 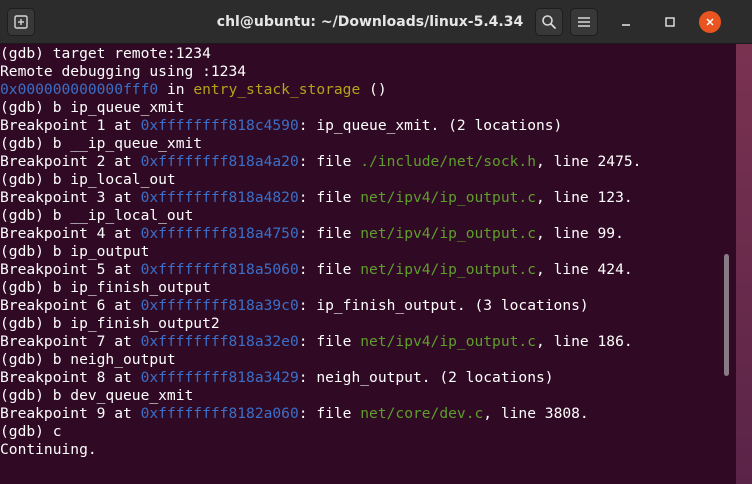 I want to click on source-file-path: ./include/net/sock.h, so click(x=448, y=161).